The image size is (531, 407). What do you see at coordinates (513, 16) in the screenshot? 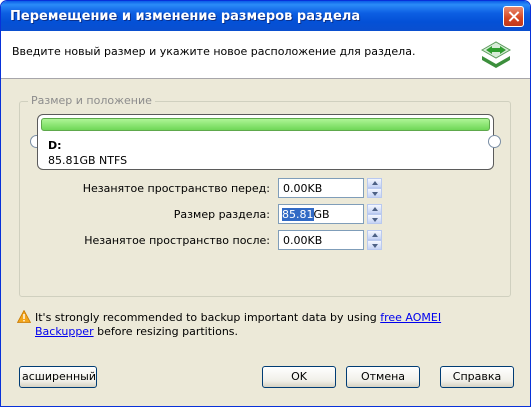
I see `close-icon` at bounding box center [513, 16].